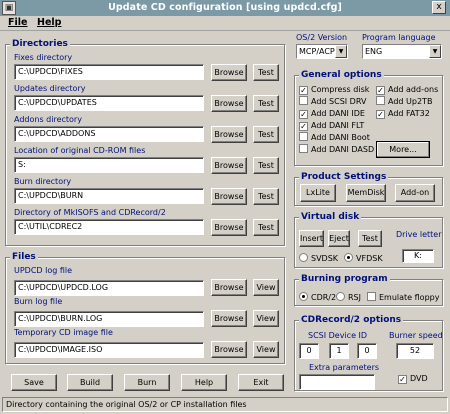  Describe the element at coordinates (48, 119) in the screenshot. I see `dir-label: Addons directory` at that location.